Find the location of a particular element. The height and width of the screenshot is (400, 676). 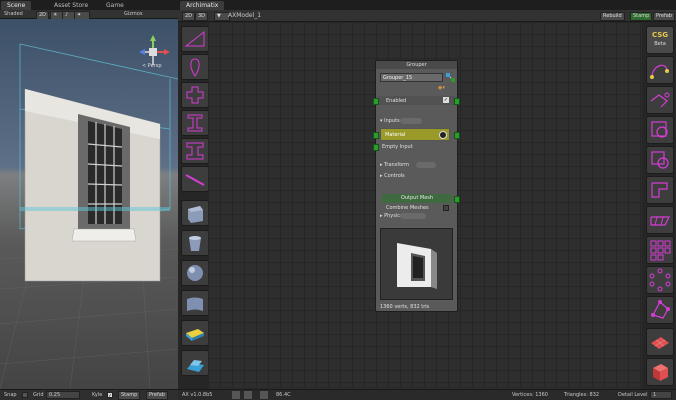

curved-panel-icon is located at coordinates (195, 304).